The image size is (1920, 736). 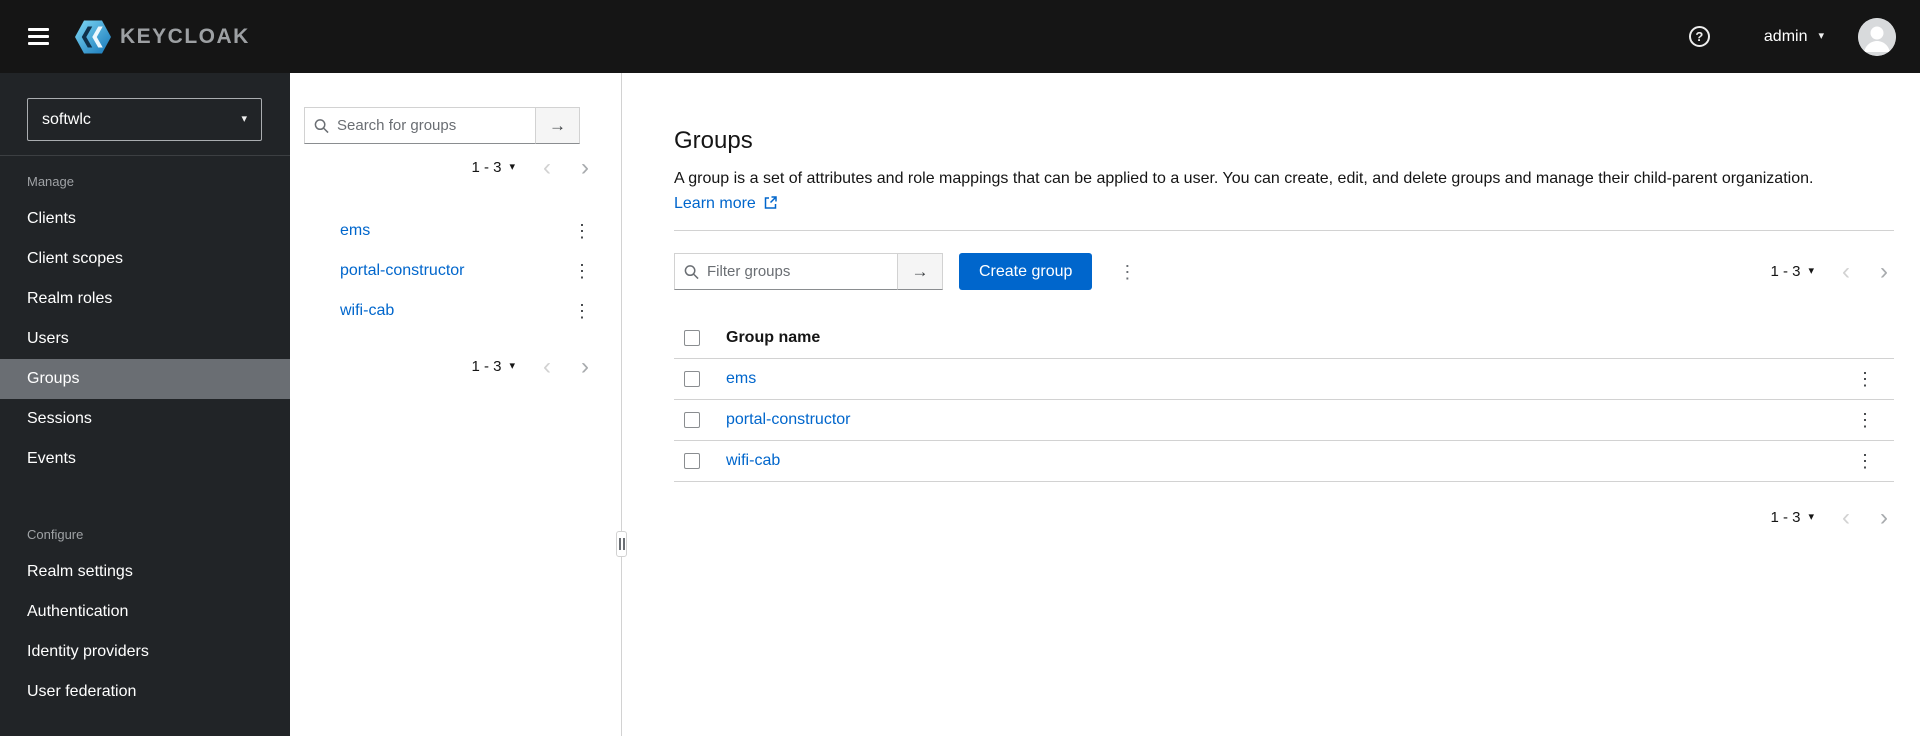 I want to click on table-row: portal-constructor ⋮, so click(x=1284, y=420).